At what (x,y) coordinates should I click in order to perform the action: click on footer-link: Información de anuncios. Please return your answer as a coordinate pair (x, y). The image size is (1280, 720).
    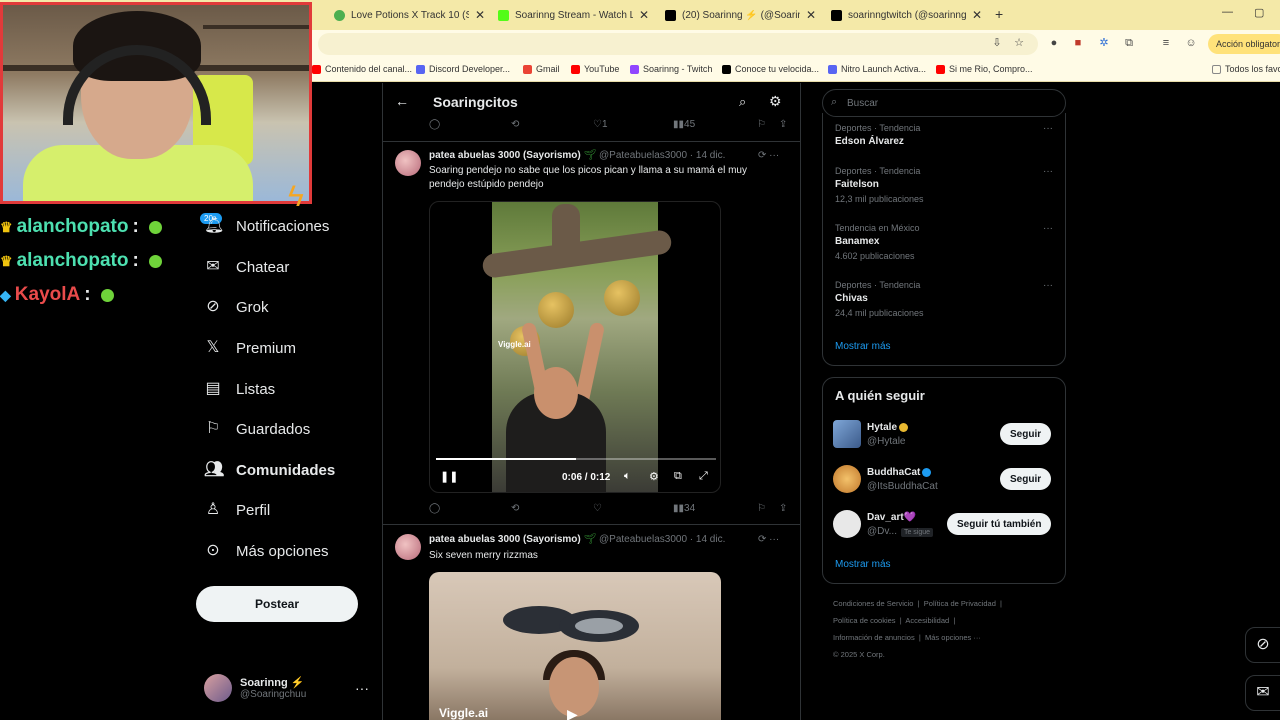
    Looking at the image, I should click on (874, 637).